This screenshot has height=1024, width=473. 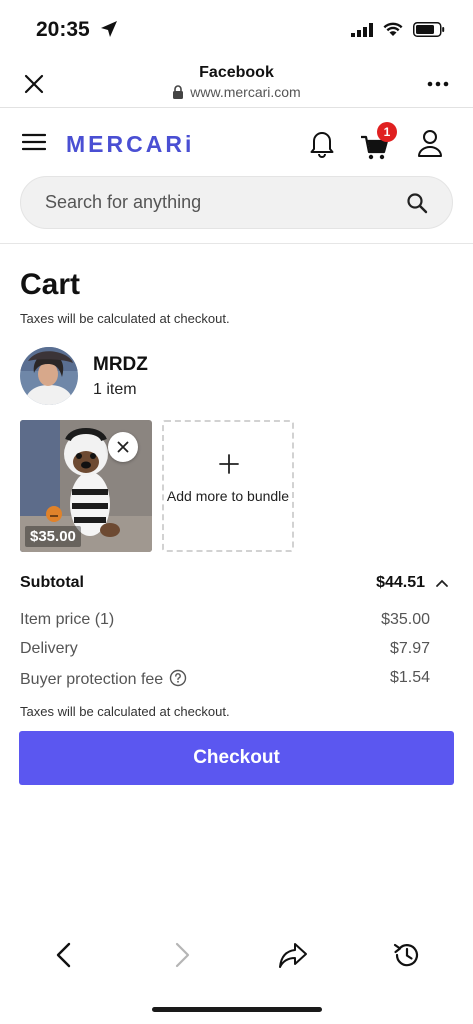 What do you see at coordinates (438, 84) in the screenshot?
I see `more-icon` at bounding box center [438, 84].